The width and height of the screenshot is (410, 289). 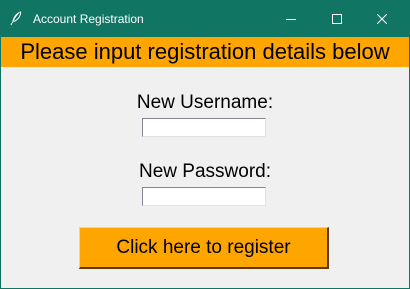 I want to click on close-button, so click(x=382, y=18).